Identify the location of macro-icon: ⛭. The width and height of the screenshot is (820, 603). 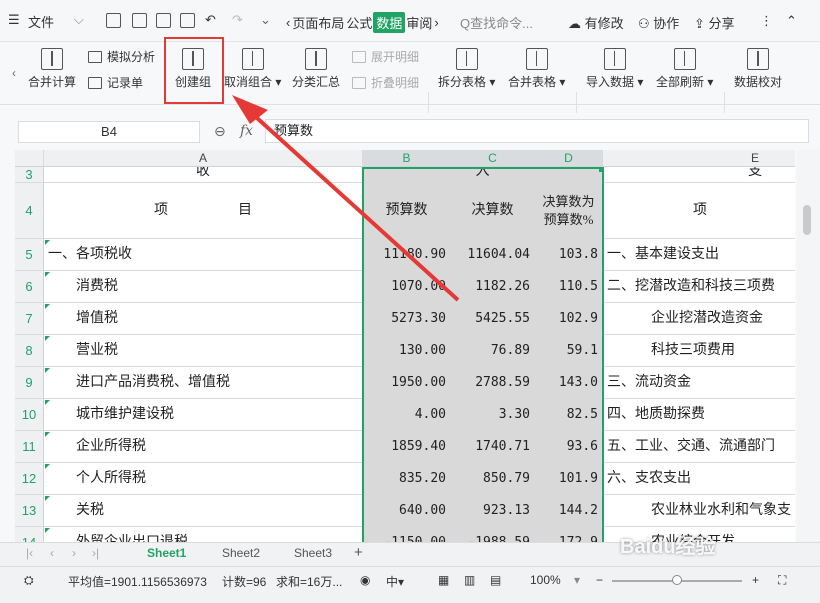
(29, 580).